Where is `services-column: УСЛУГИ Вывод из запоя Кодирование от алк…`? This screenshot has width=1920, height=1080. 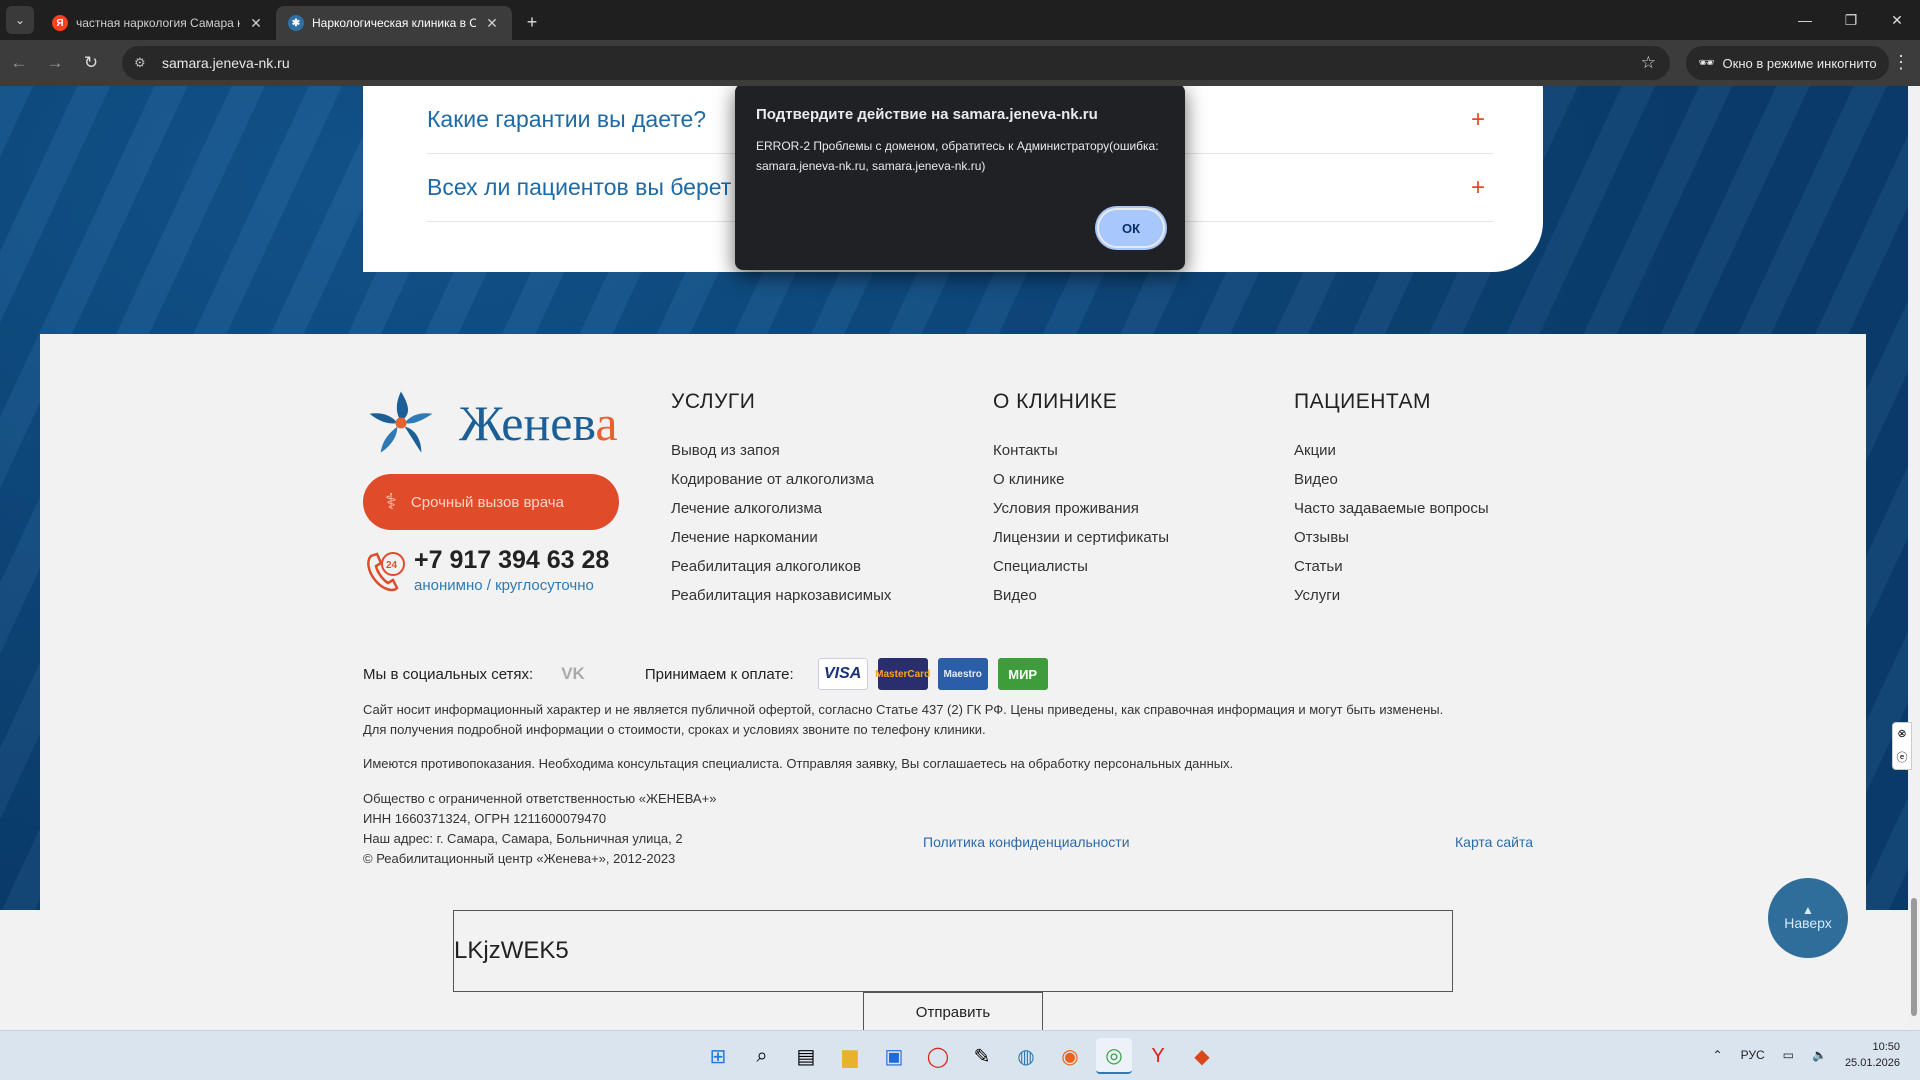 services-column: УСЛУГИ Вывод из запоя Кодирование от алк… is located at coordinates (781, 500).